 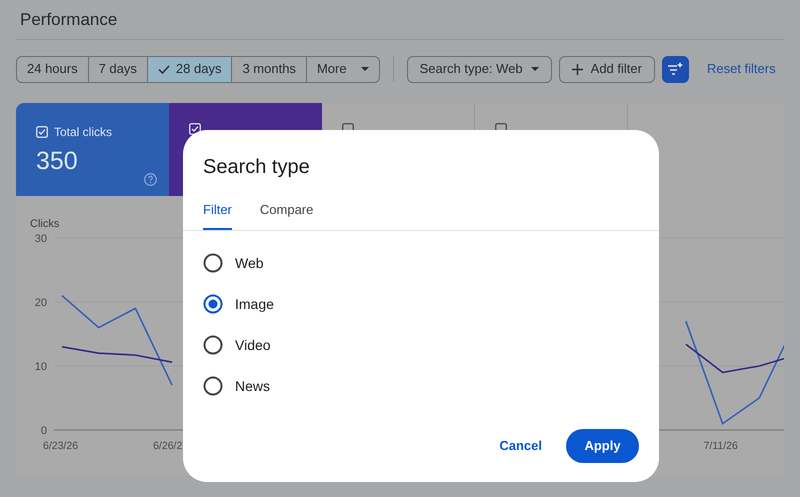 What do you see at coordinates (256, 167) in the screenshot?
I see `dialog-title: Search type` at bounding box center [256, 167].